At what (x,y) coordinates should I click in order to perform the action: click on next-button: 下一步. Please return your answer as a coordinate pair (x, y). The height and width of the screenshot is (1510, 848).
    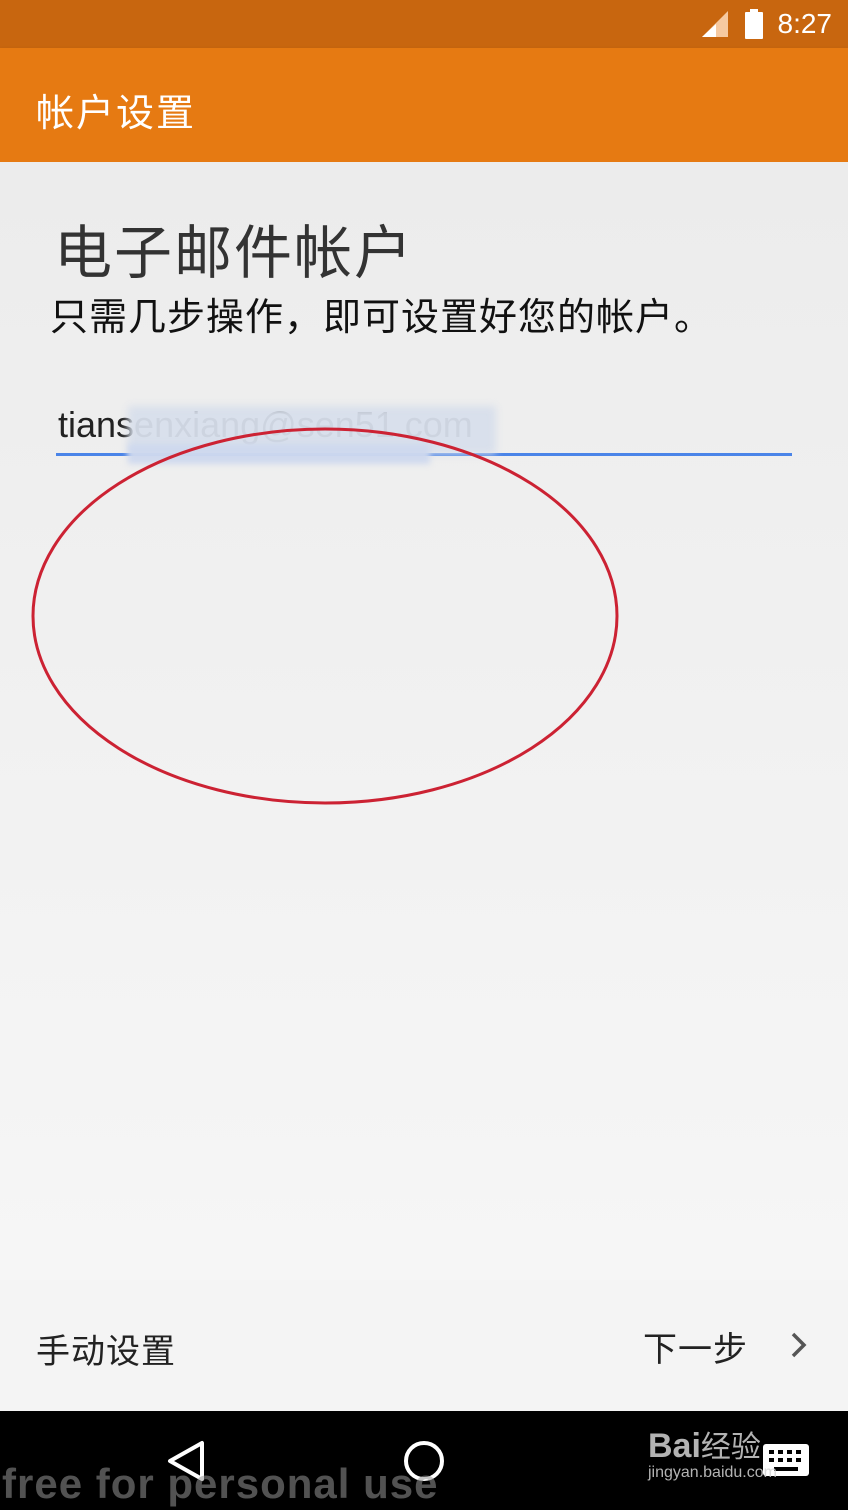
    Looking at the image, I should click on (725, 1346).